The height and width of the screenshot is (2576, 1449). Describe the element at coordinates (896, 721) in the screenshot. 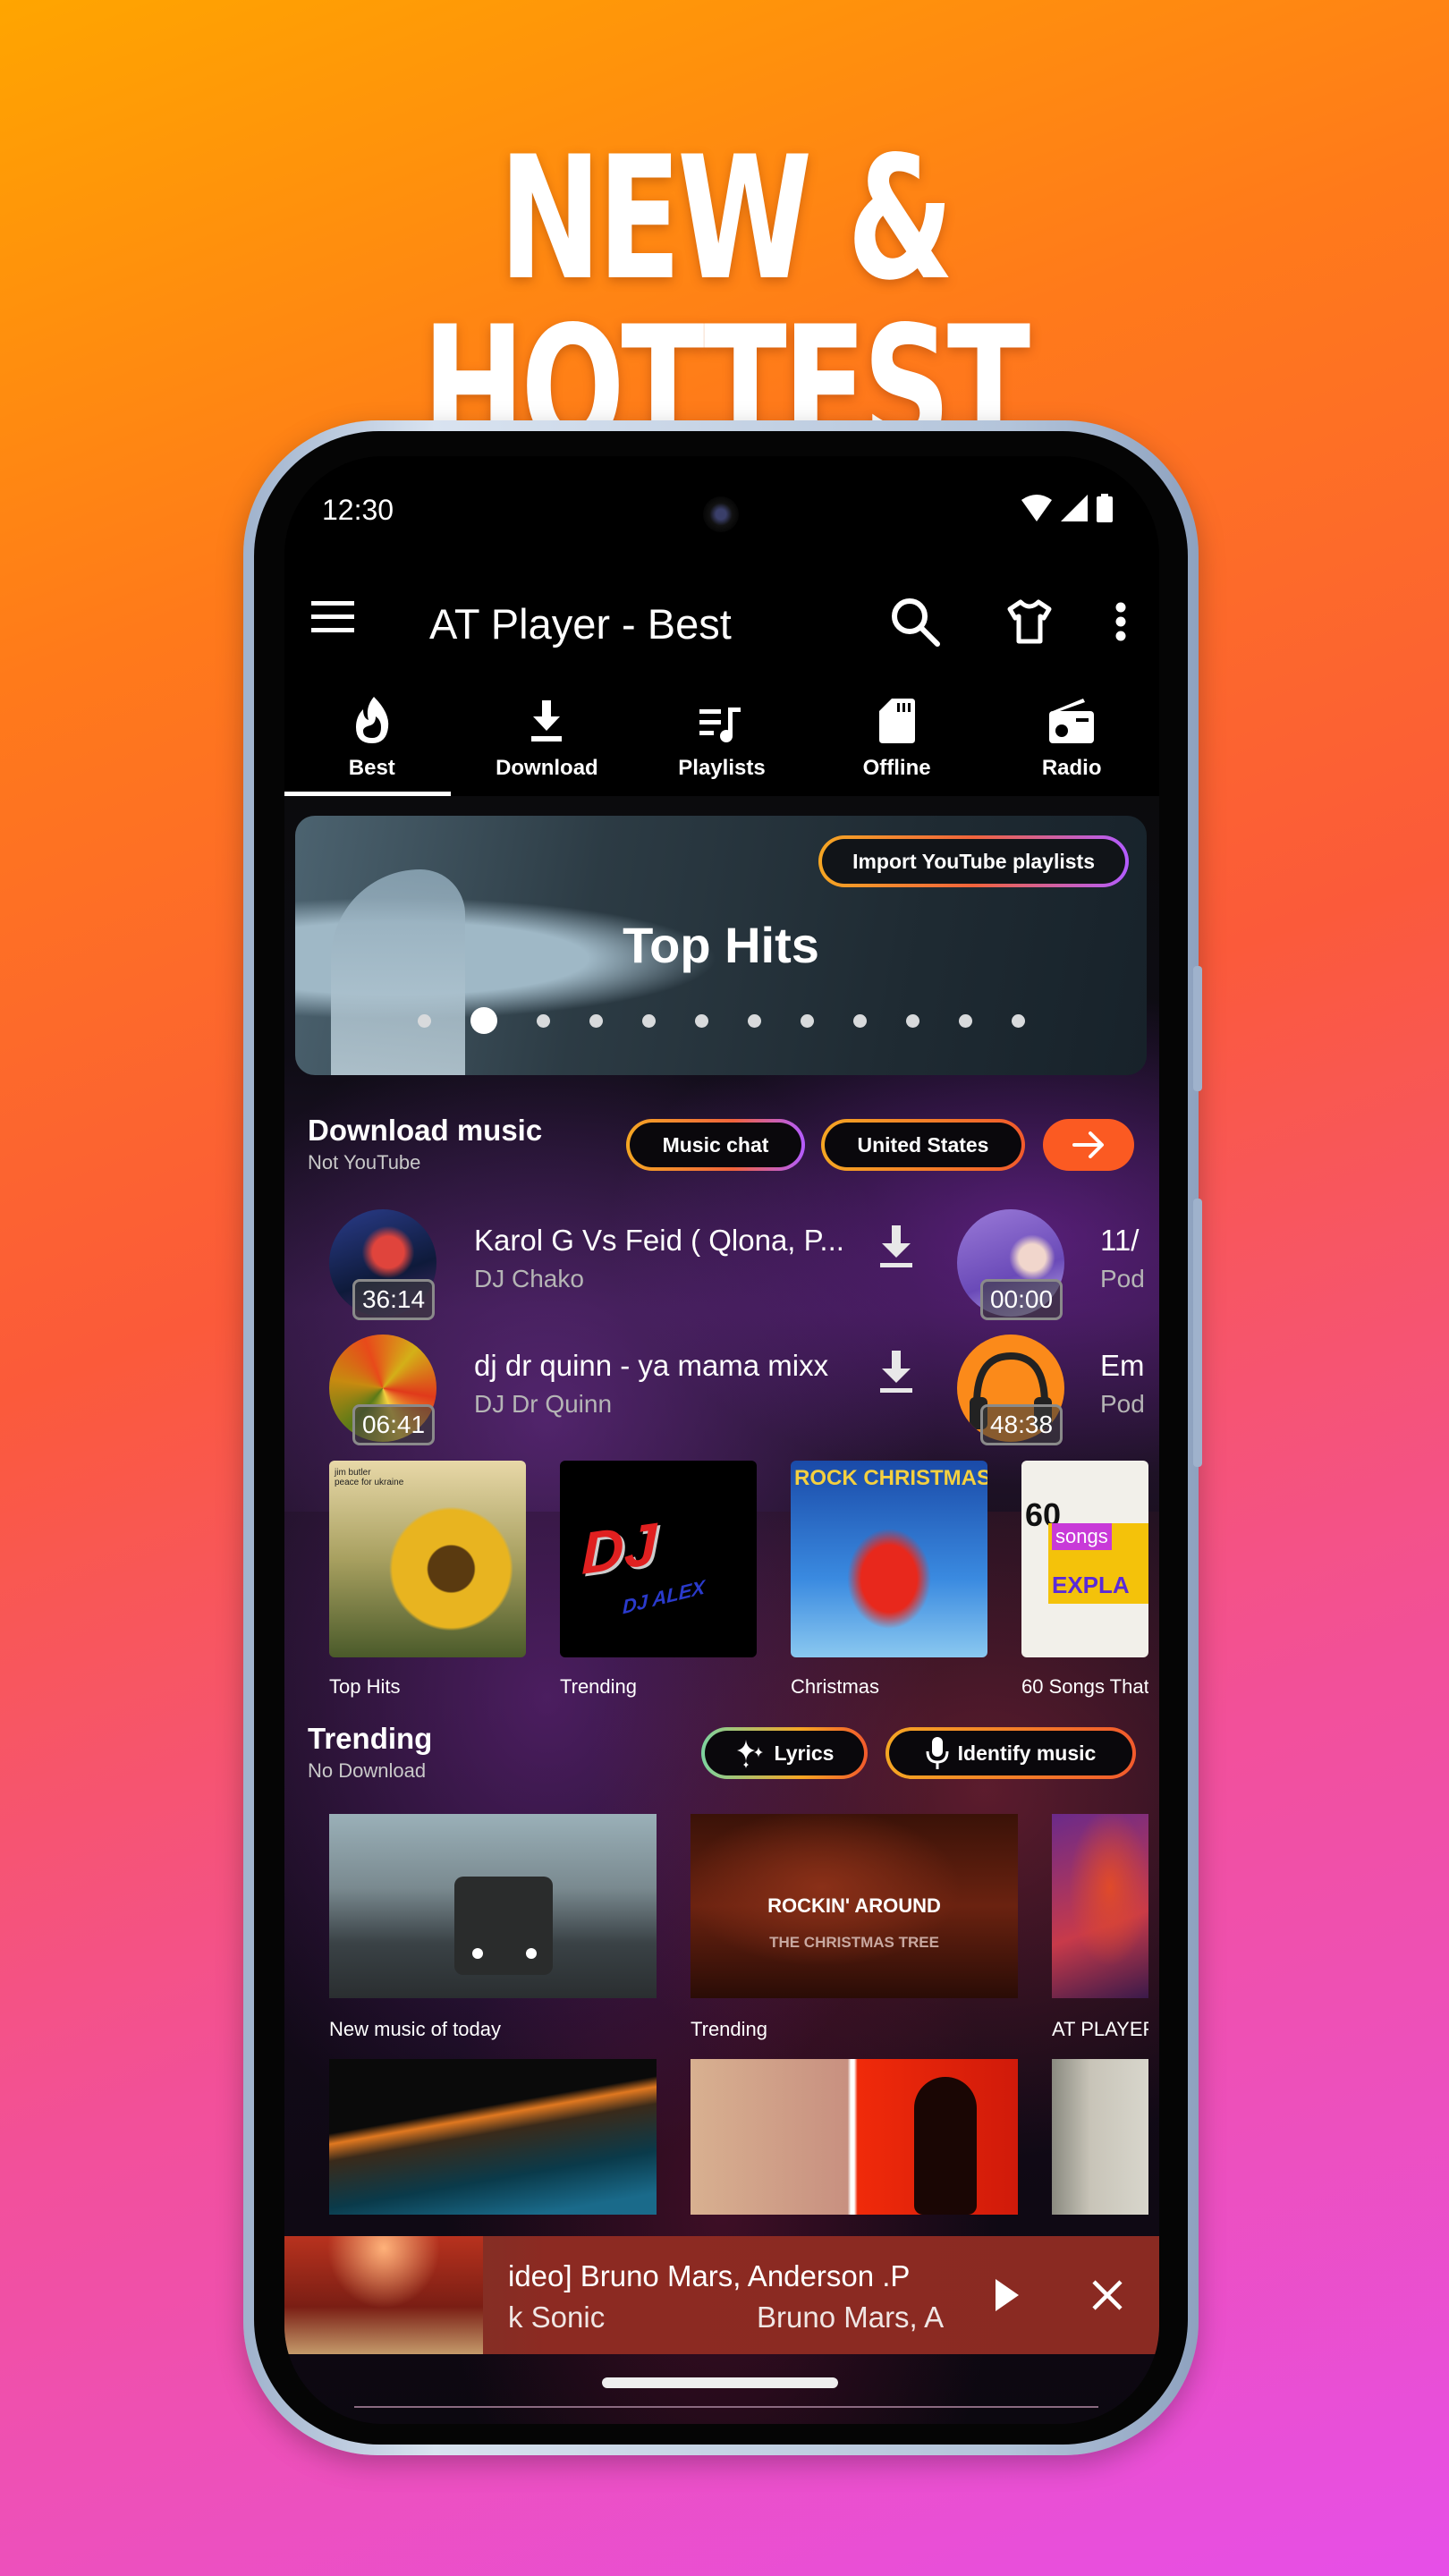

I see `sd-card-icon` at that location.